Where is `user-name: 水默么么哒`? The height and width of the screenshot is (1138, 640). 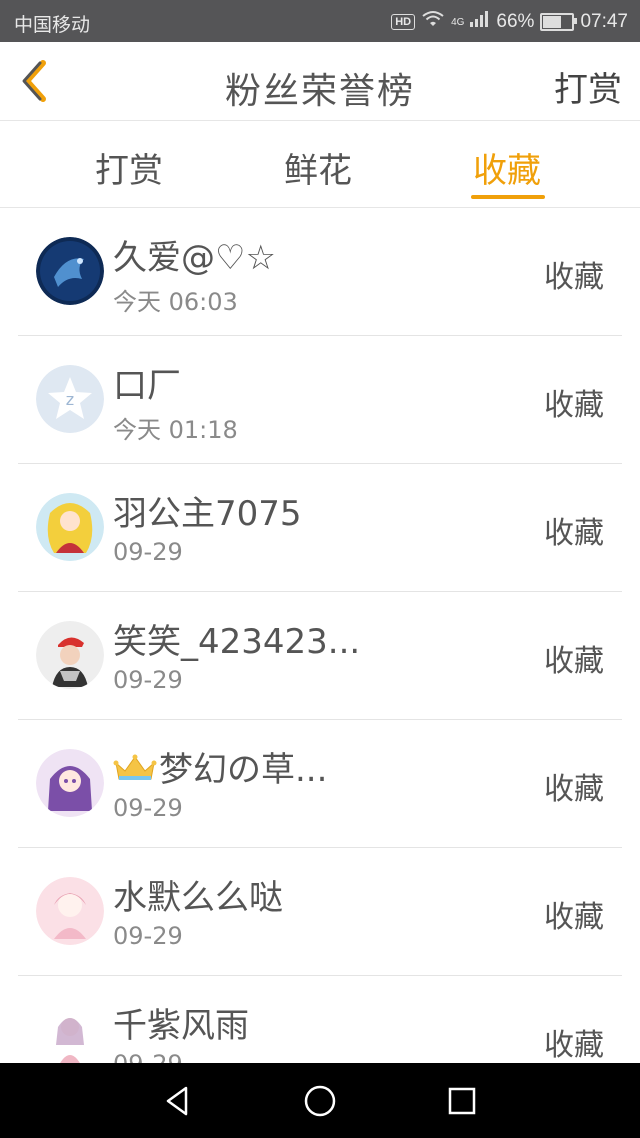
user-name: 水默么么哒 is located at coordinates (198, 898).